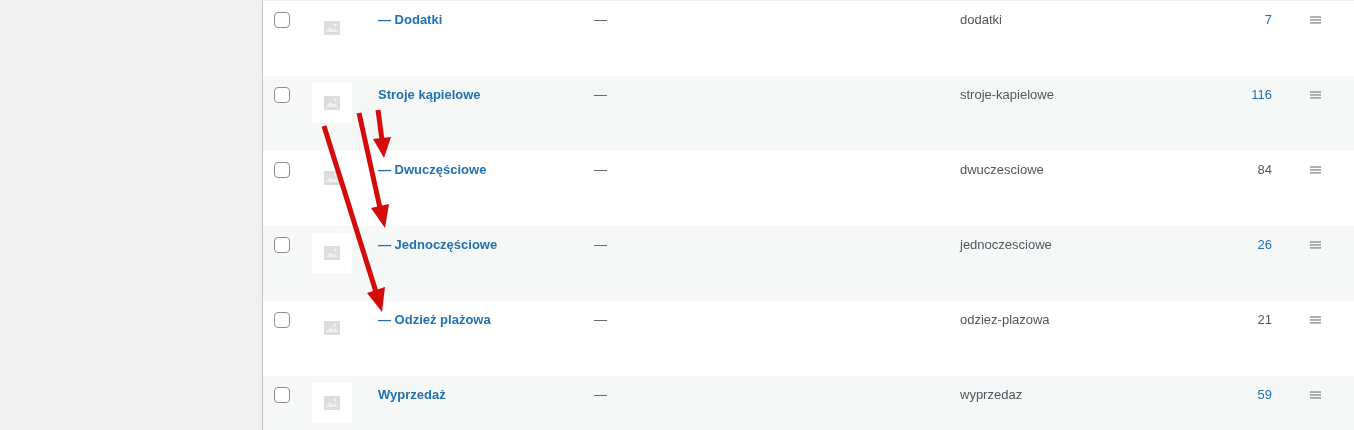 The height and width of the screenshot is (430, 1354). Describe the element at coordinates (486, 394) in the screenshot. I see `category-link: Wyprzedaż` at that location.